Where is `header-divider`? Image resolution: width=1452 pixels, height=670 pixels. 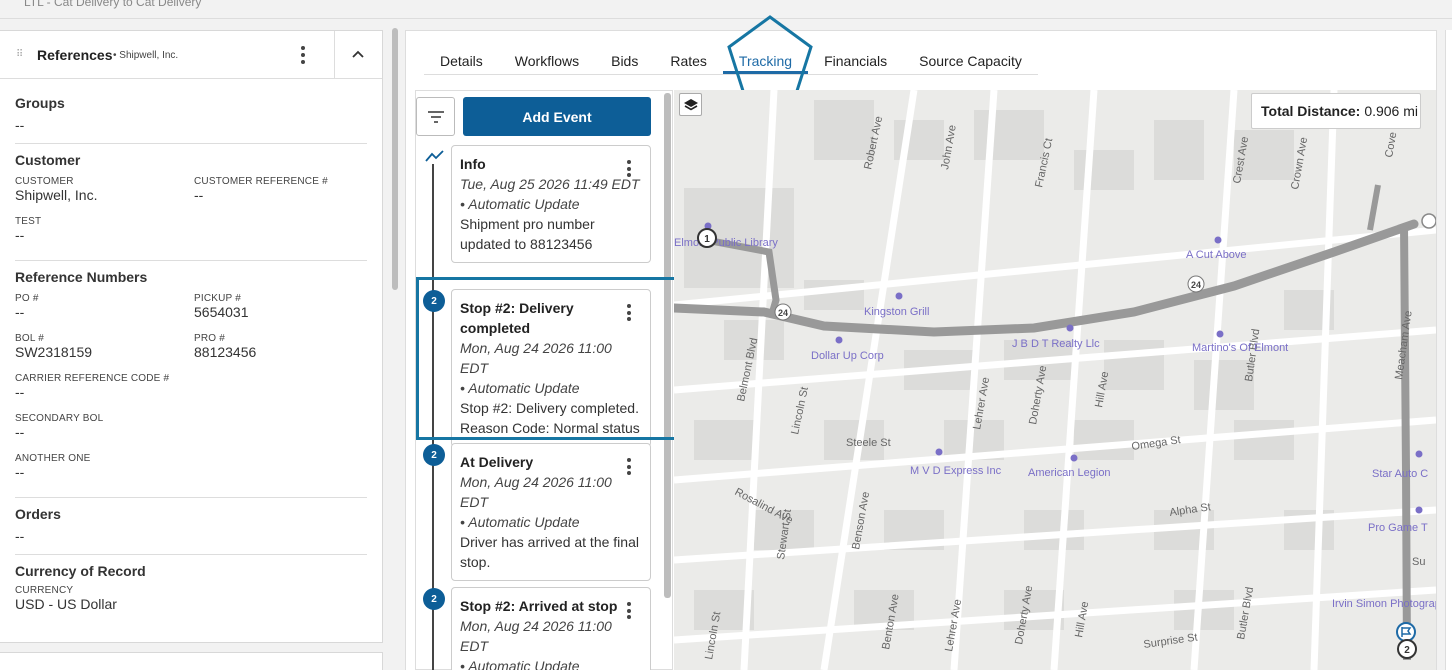 header-divider is located at coordinates (726, 18).